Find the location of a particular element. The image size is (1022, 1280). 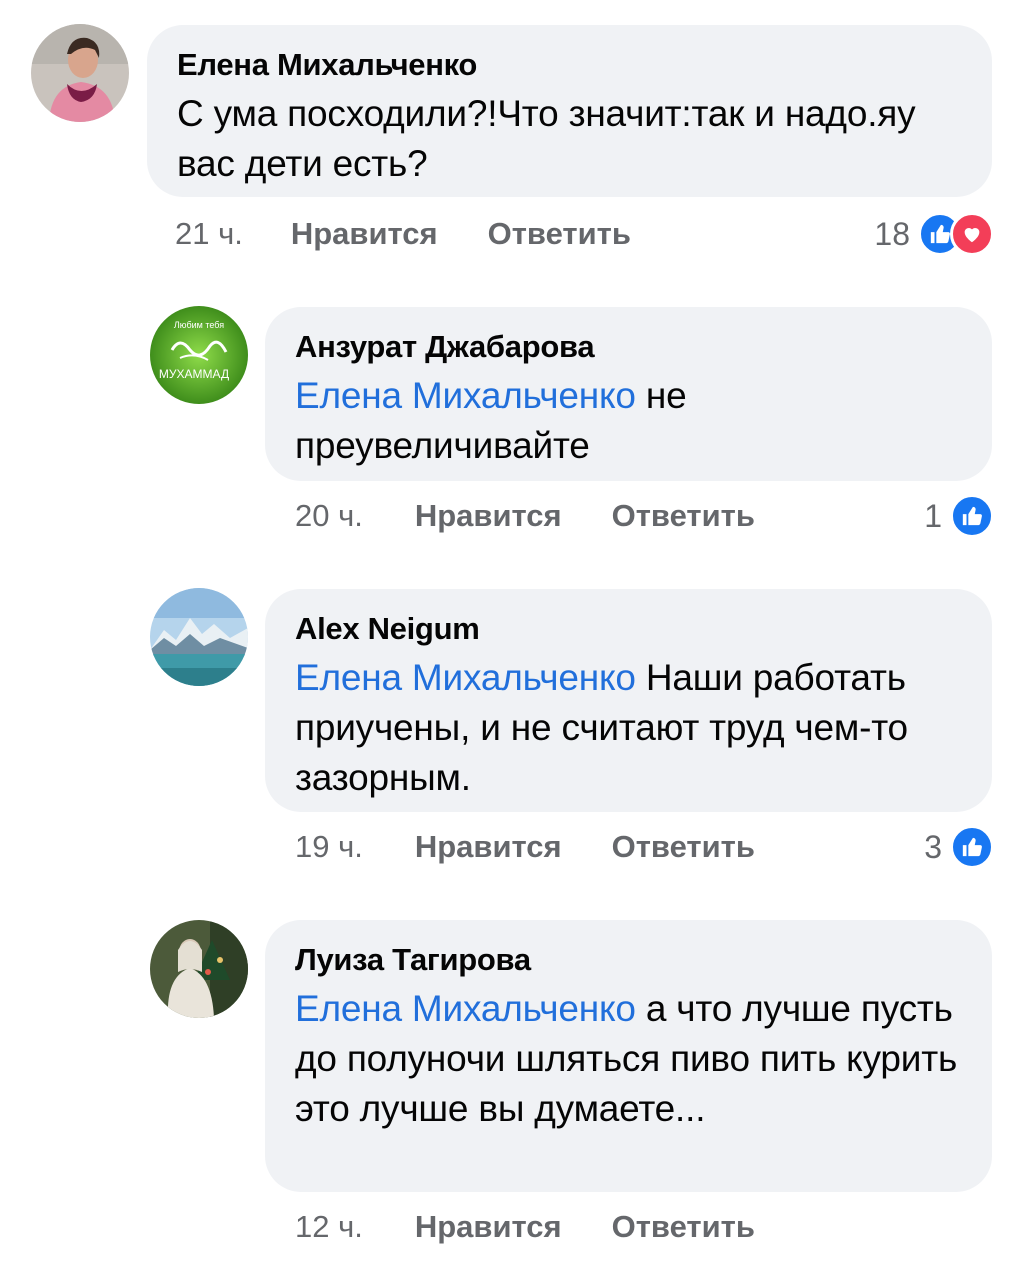

comment-actions: 20 ч. Нравится Ответить is located at coordinates (525, 516).